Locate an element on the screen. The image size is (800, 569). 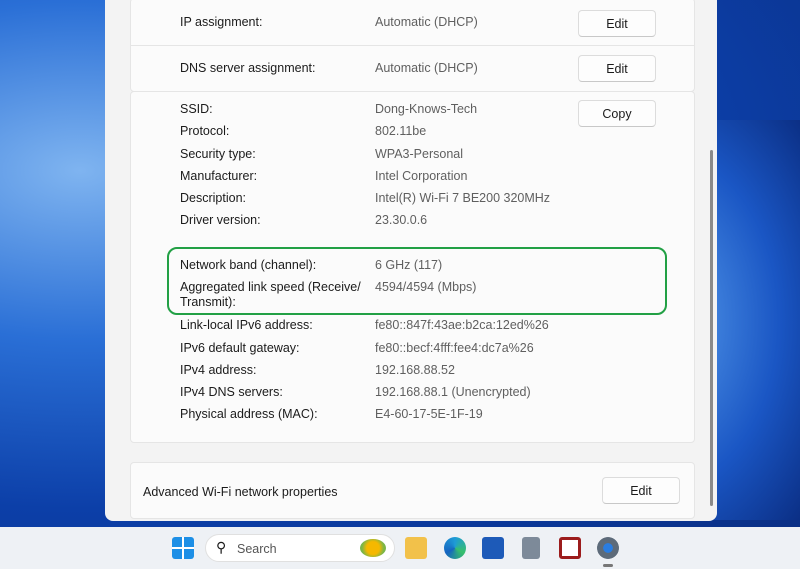
property-value: WPA3-Personal is located at coordinates (419, 154).